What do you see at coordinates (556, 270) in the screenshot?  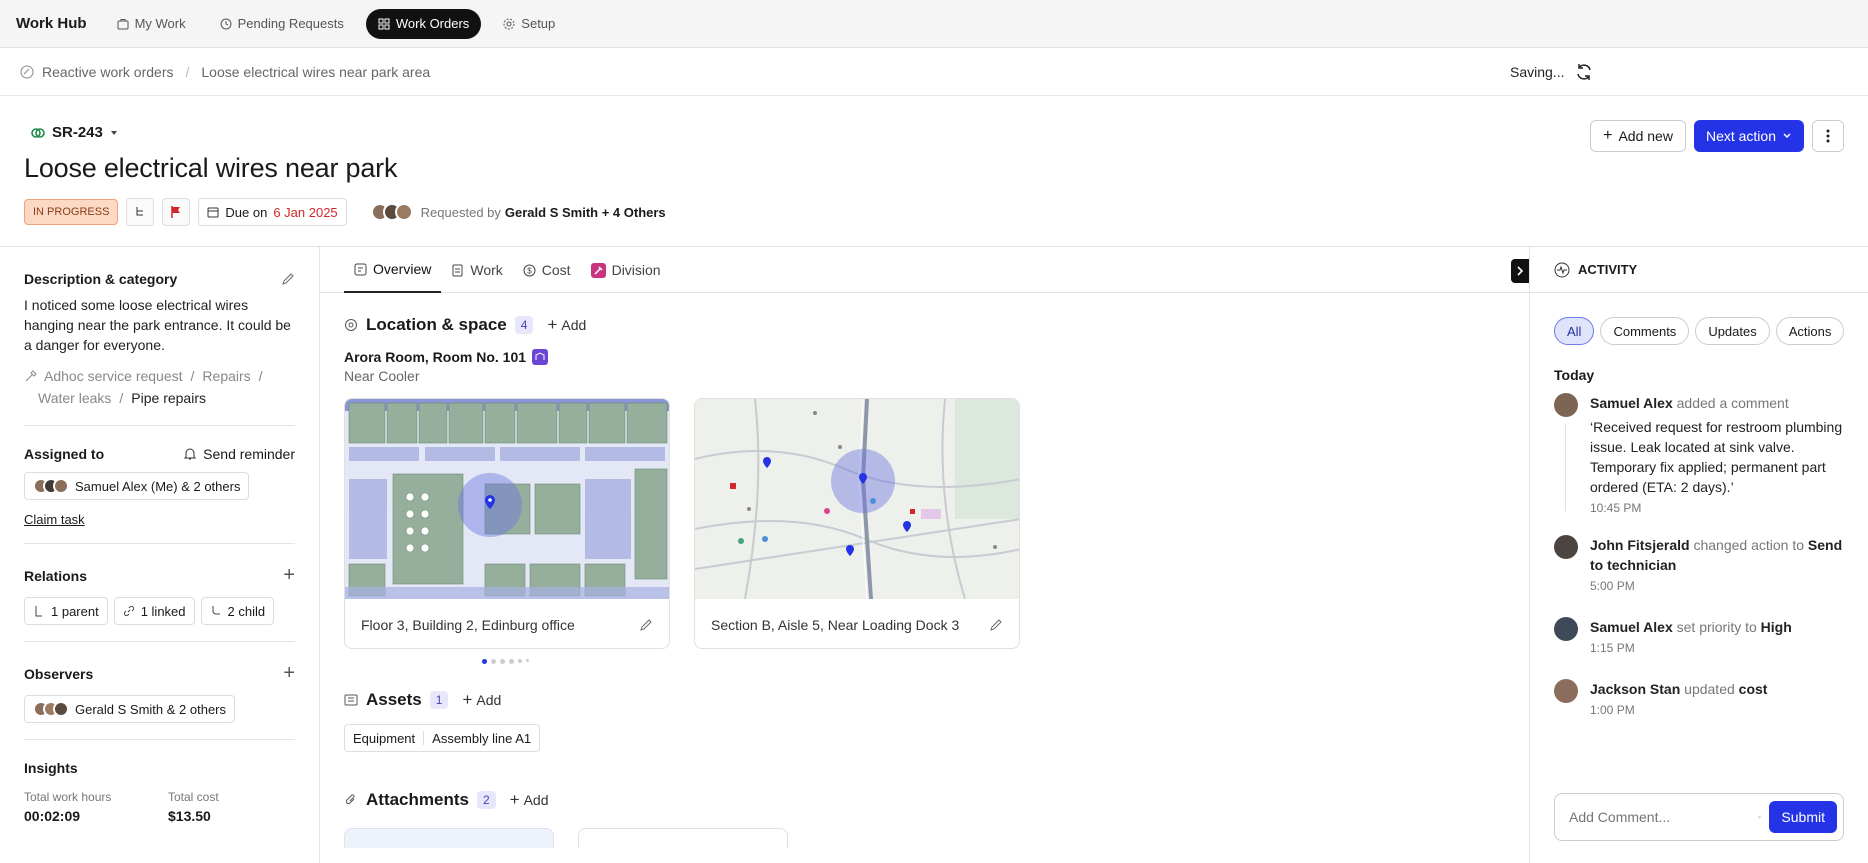 I see `tab-label: Cost` at bounding box center [556, 270].